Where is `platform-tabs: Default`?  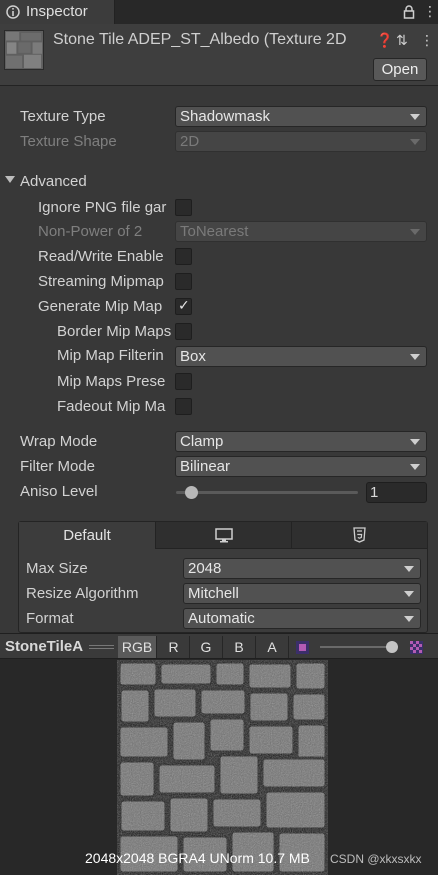 platform-tabs: Default is located at coordinates (223, 535).